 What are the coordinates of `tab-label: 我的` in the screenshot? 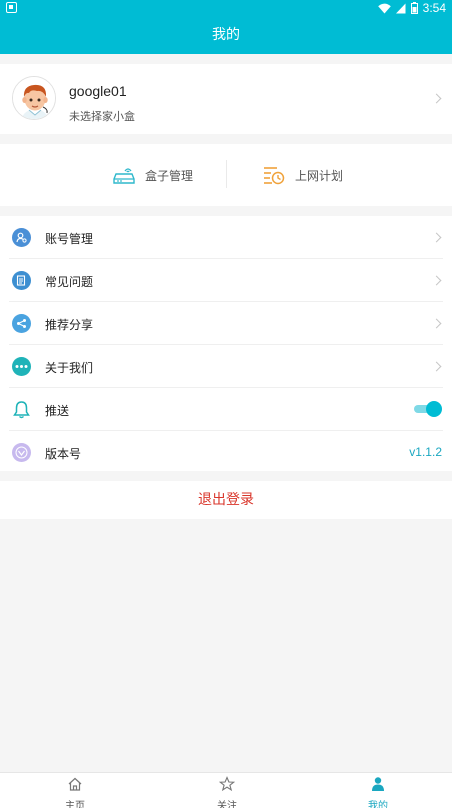 It's located at (378, 804).